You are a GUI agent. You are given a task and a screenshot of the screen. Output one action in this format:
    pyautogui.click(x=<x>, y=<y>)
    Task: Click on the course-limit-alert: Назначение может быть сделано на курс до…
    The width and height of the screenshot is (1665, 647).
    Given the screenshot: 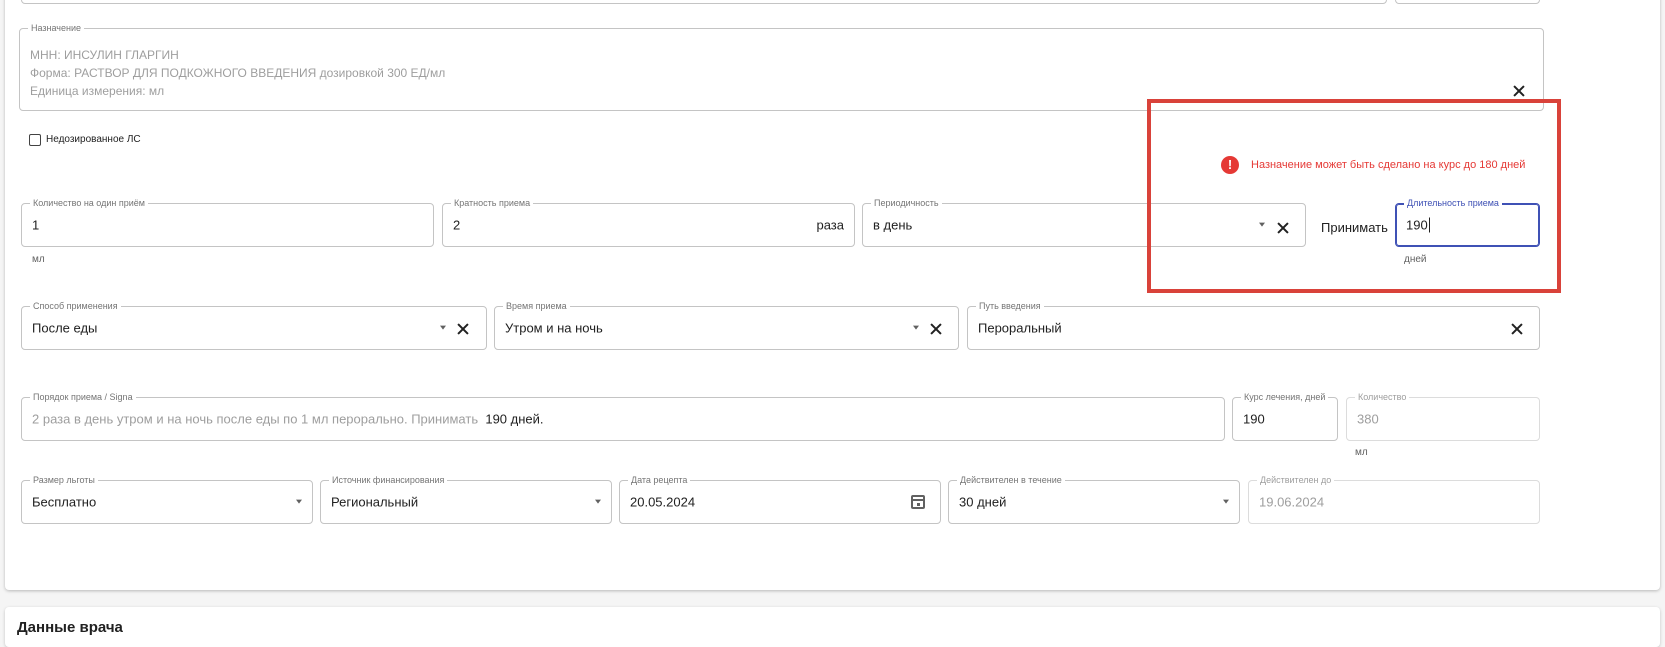 What is the action you would take?
    pyautogui.click(x=1388, y=165)
    